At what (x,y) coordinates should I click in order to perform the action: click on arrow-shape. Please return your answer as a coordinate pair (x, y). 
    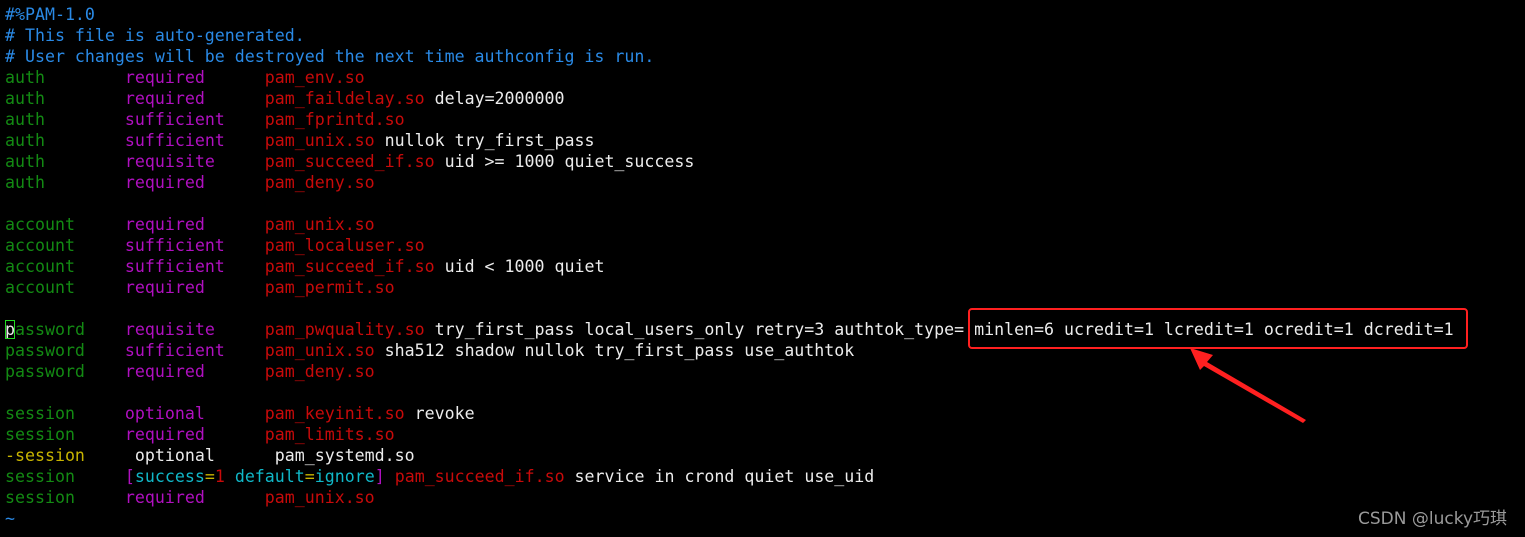
    Looking at the image, I should click on (1248, 385).